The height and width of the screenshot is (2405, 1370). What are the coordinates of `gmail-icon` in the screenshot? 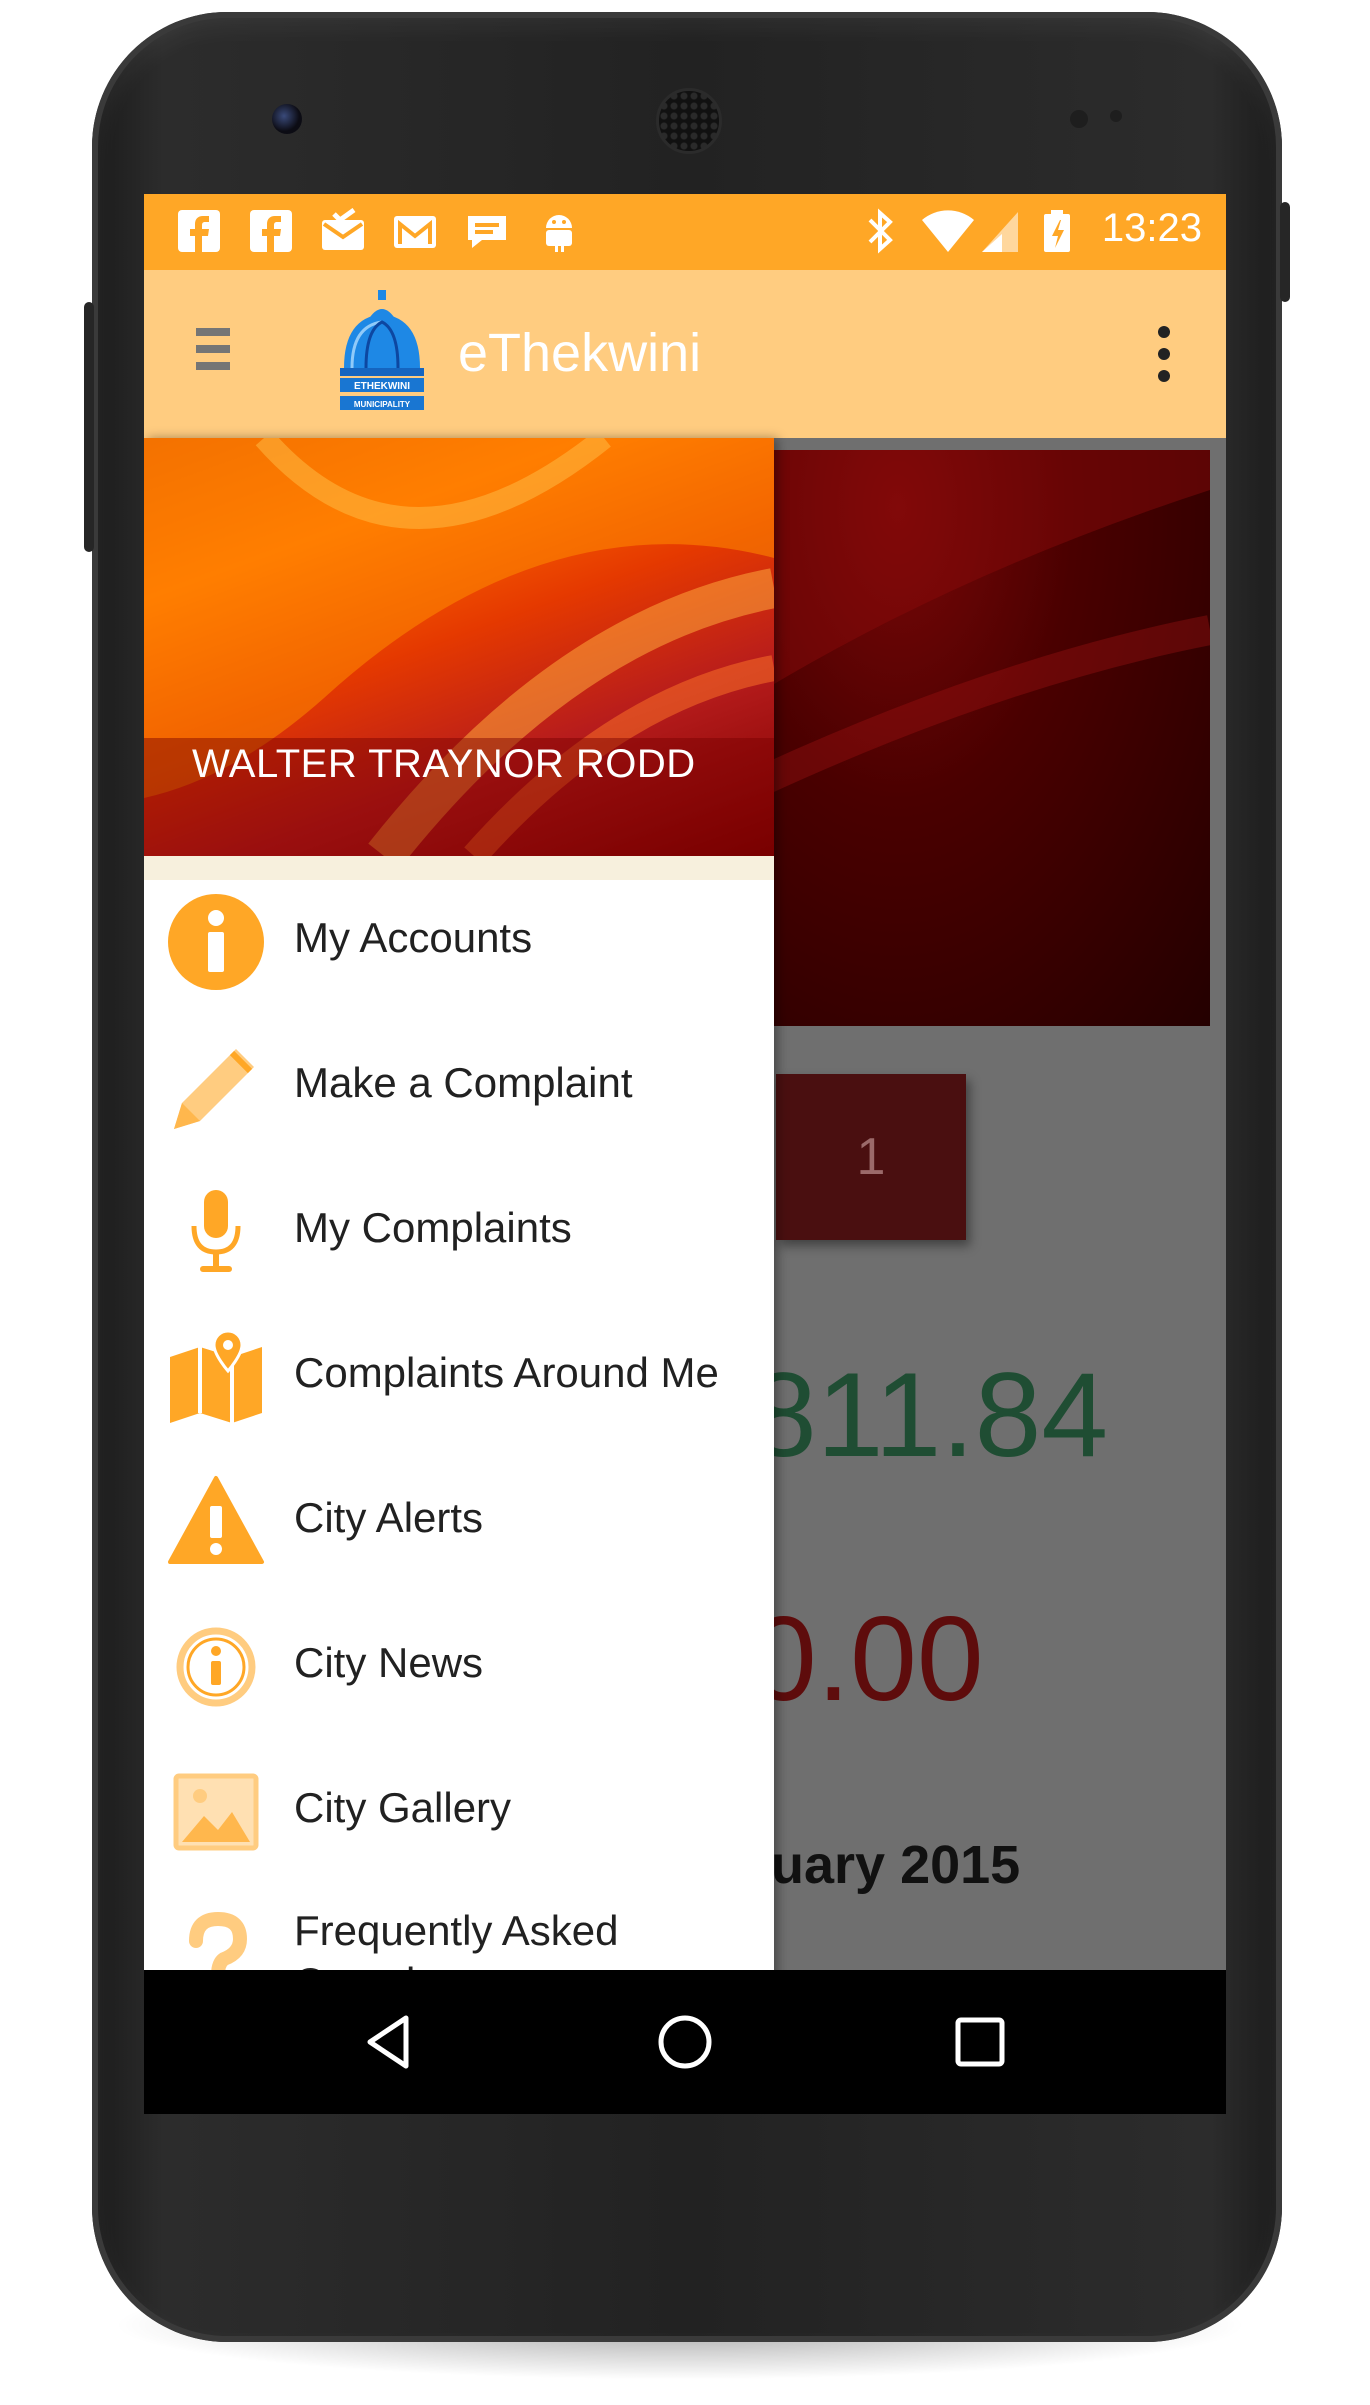 It's located at (415, 232).